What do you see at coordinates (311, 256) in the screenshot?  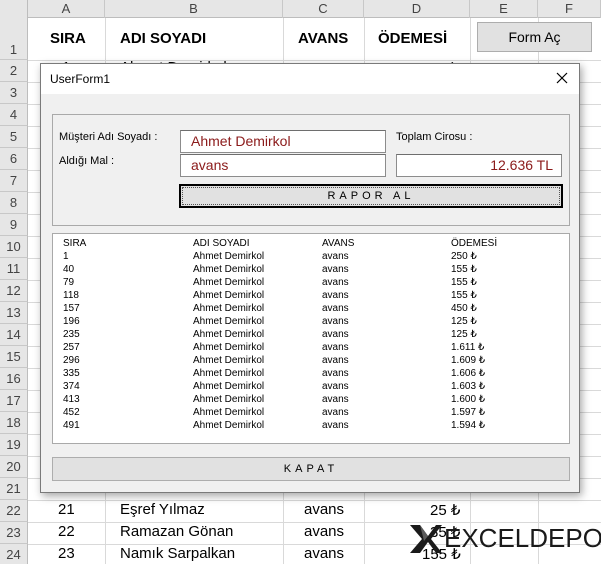 I see `list-item: 1 Ahmet Demirkol avans 250 ₺` at bounding box center [311, 256].